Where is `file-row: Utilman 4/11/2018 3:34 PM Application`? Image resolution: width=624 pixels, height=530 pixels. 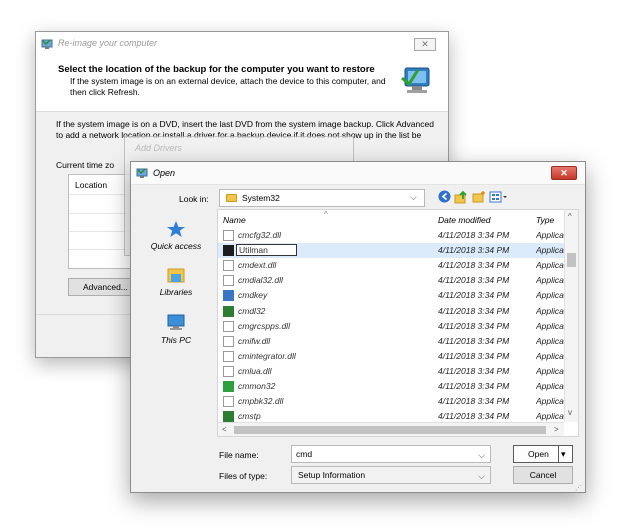 file-row: Utilman 4/11/2018 3:34 PM Application is located at coordinates (391, 251).